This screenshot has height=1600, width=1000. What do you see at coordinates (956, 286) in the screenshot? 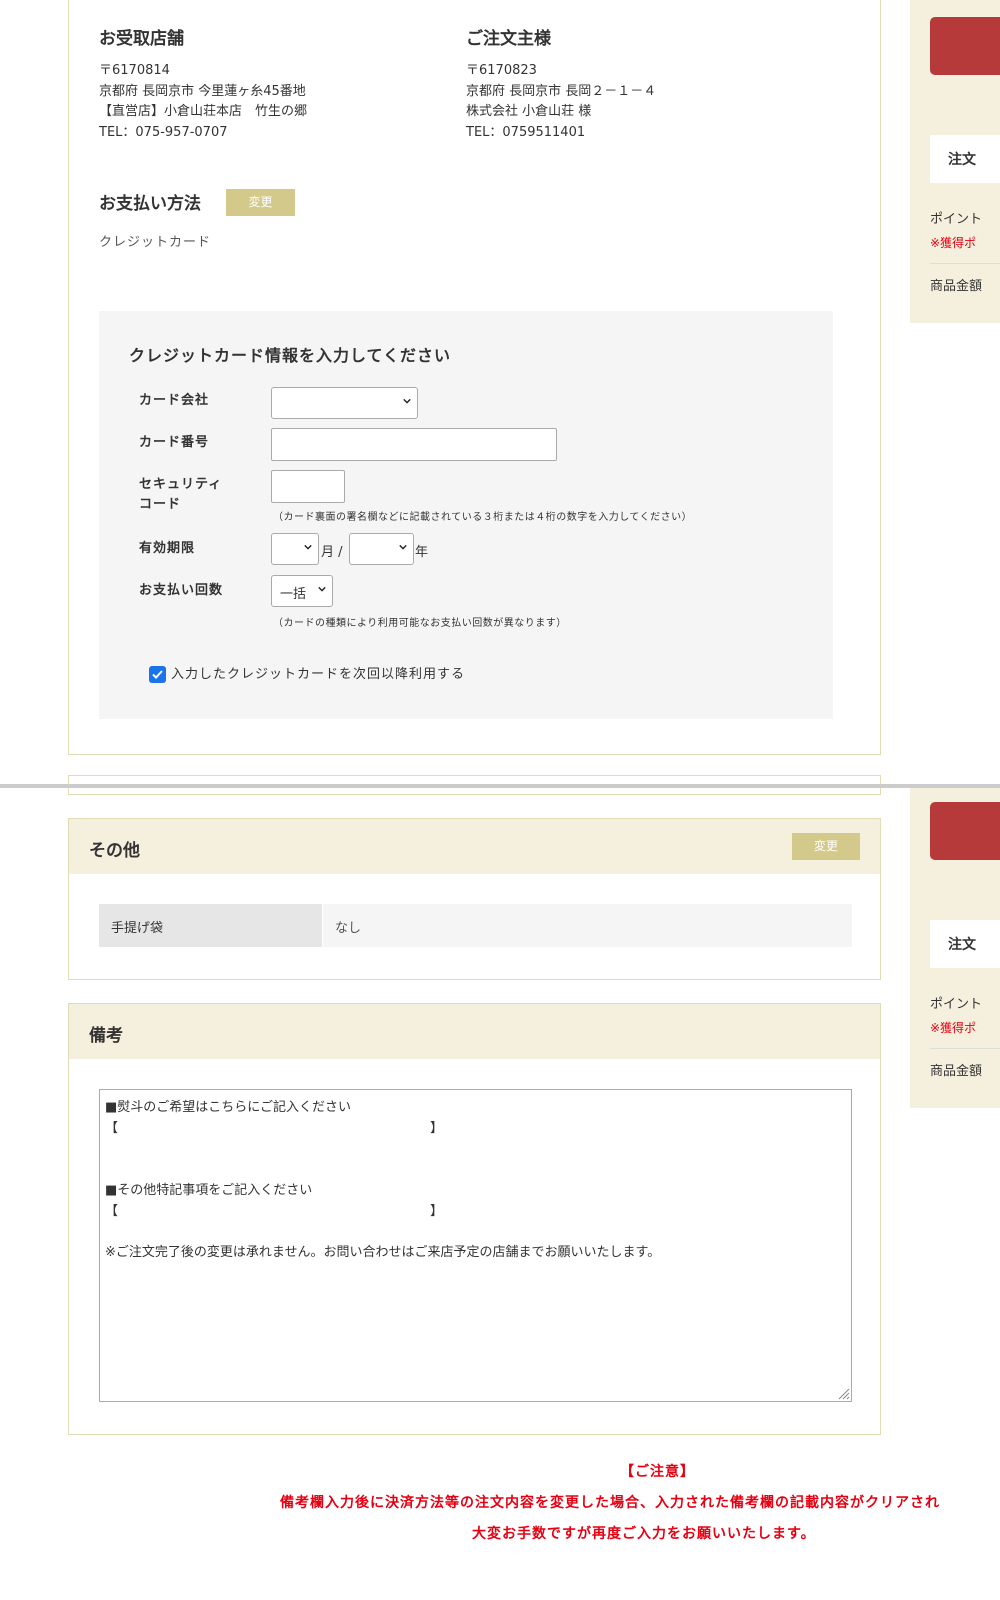
I see `subtotal-label: 商品金額` at bounding box center [956, 286].